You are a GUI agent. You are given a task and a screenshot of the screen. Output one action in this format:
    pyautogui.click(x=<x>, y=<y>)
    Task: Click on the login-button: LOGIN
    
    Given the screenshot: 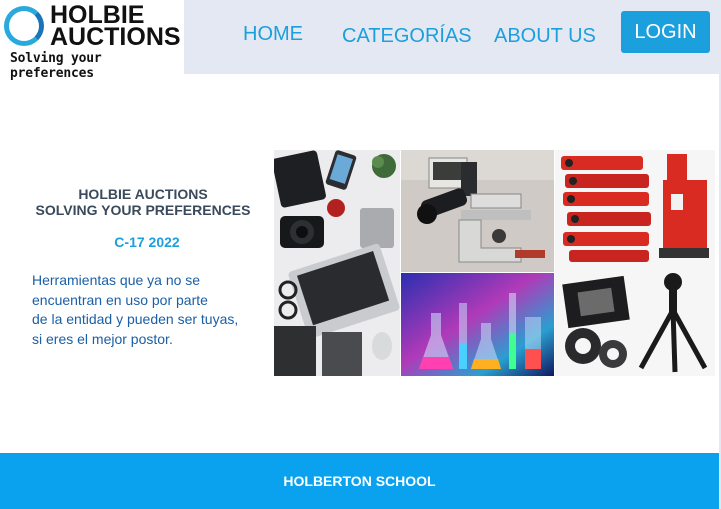 What is the action you would take?
    pyautogui.click(x=665, y=32)
    